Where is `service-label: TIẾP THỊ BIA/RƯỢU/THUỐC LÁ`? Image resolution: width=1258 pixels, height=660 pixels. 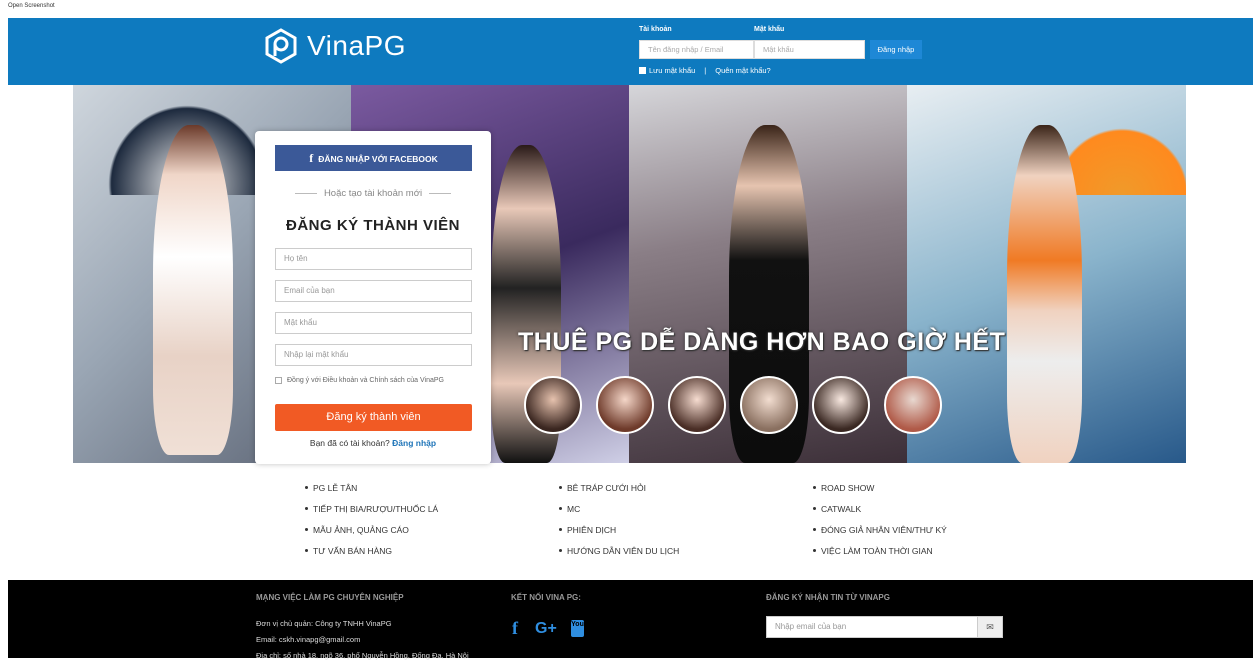 service-label: TIẾP THỊ BIA/RƯỢU/THUỐC LÁ is located at coordinates (376, 508).